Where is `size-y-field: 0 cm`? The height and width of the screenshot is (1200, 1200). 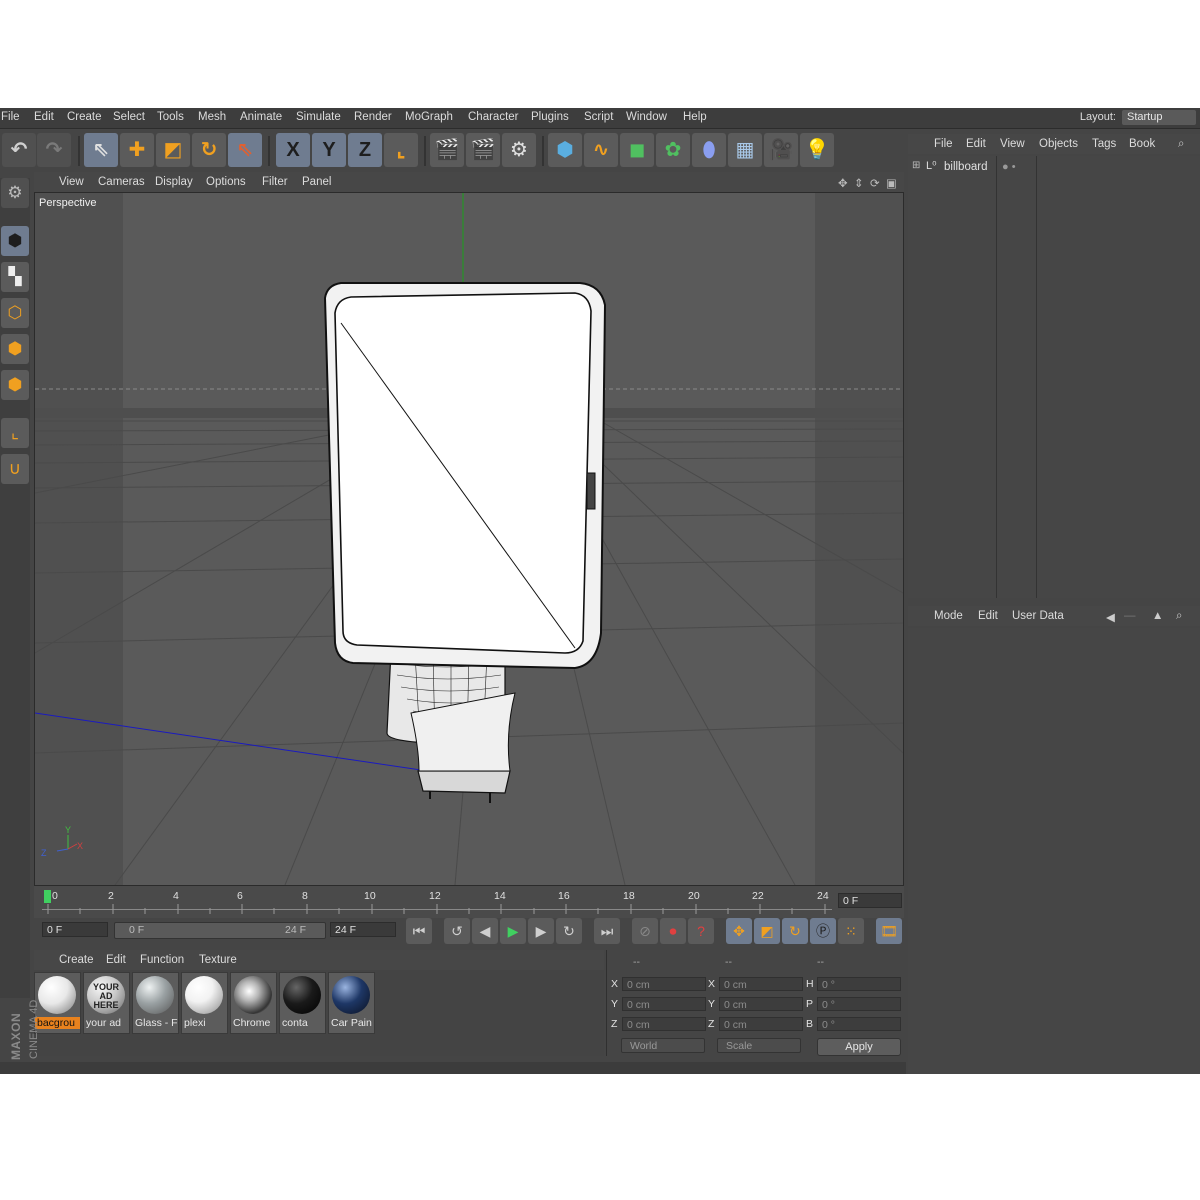 size-y-field: 0 cm is located at coordinates (761, 1004).